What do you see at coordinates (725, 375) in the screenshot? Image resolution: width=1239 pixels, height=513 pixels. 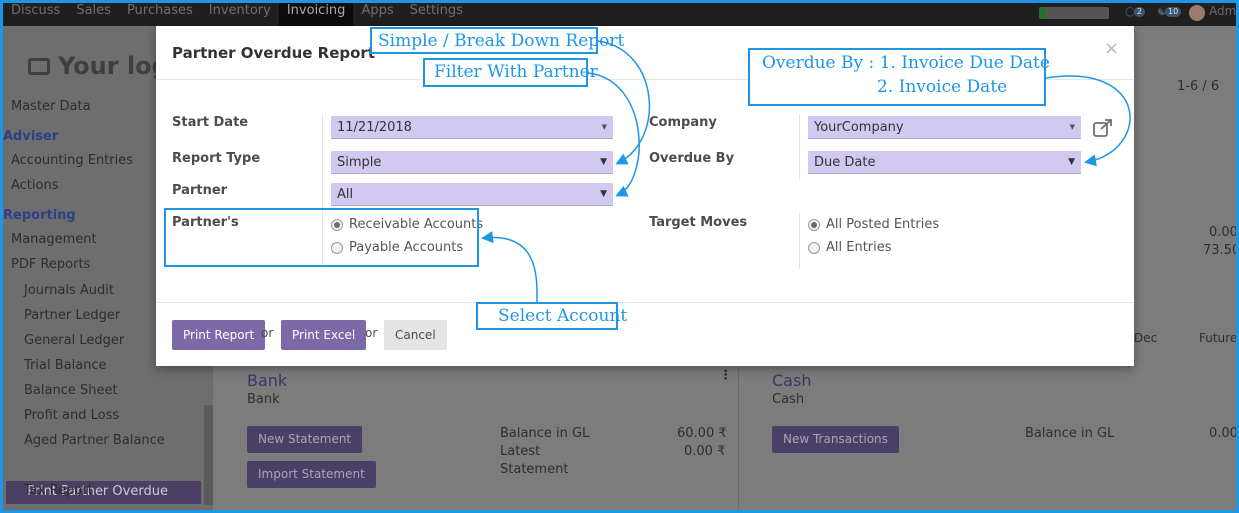 I see `kebab-menu-icon: ⋮` at bounding box center [725, 375].